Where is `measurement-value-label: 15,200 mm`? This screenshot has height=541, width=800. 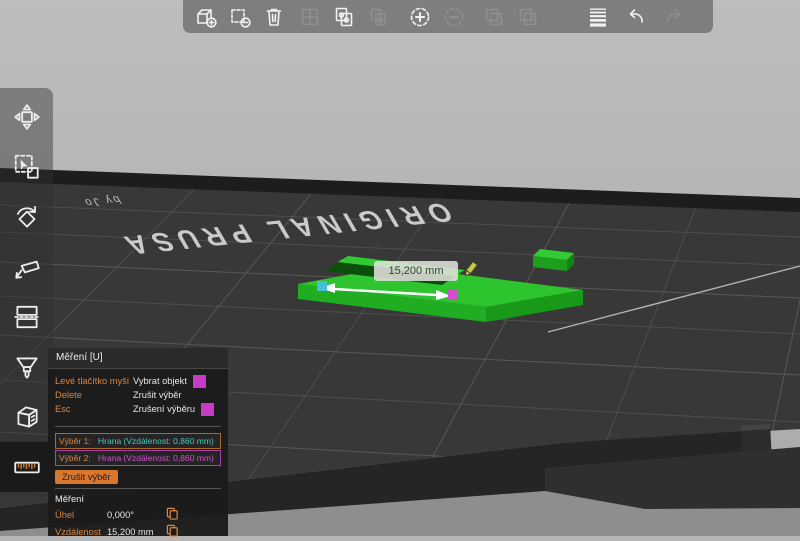 measurement-value-label: 15,200 mm is located at coordinates (416, 271).